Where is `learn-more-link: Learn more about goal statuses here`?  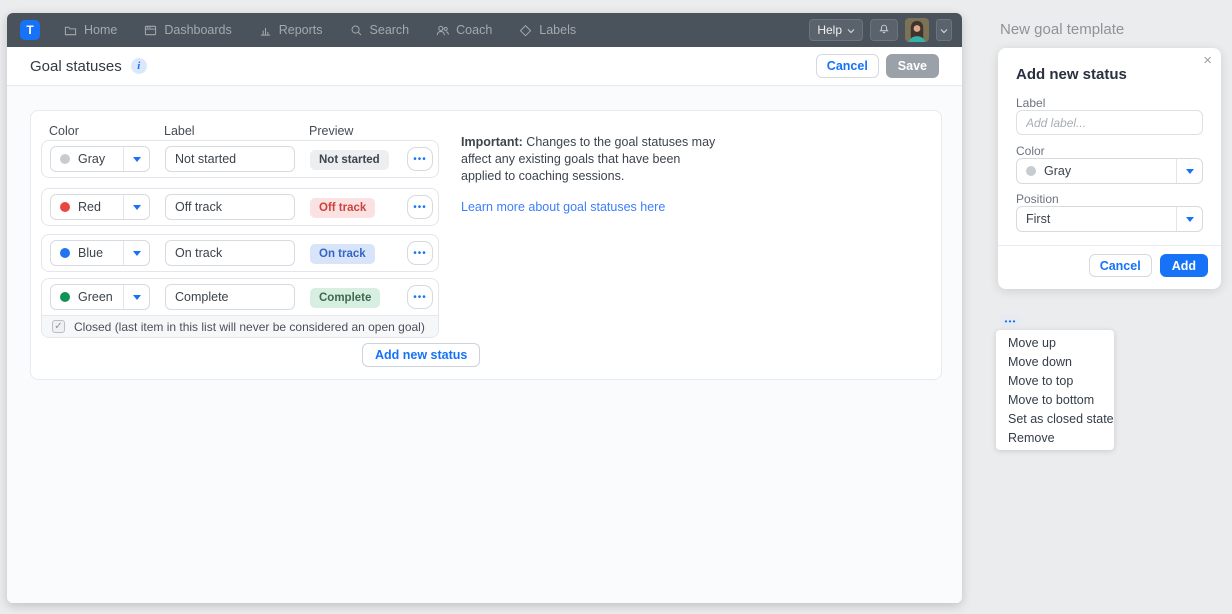 learn-more-link: Learn more about goal statuses here is located at coordinates (563, 207).